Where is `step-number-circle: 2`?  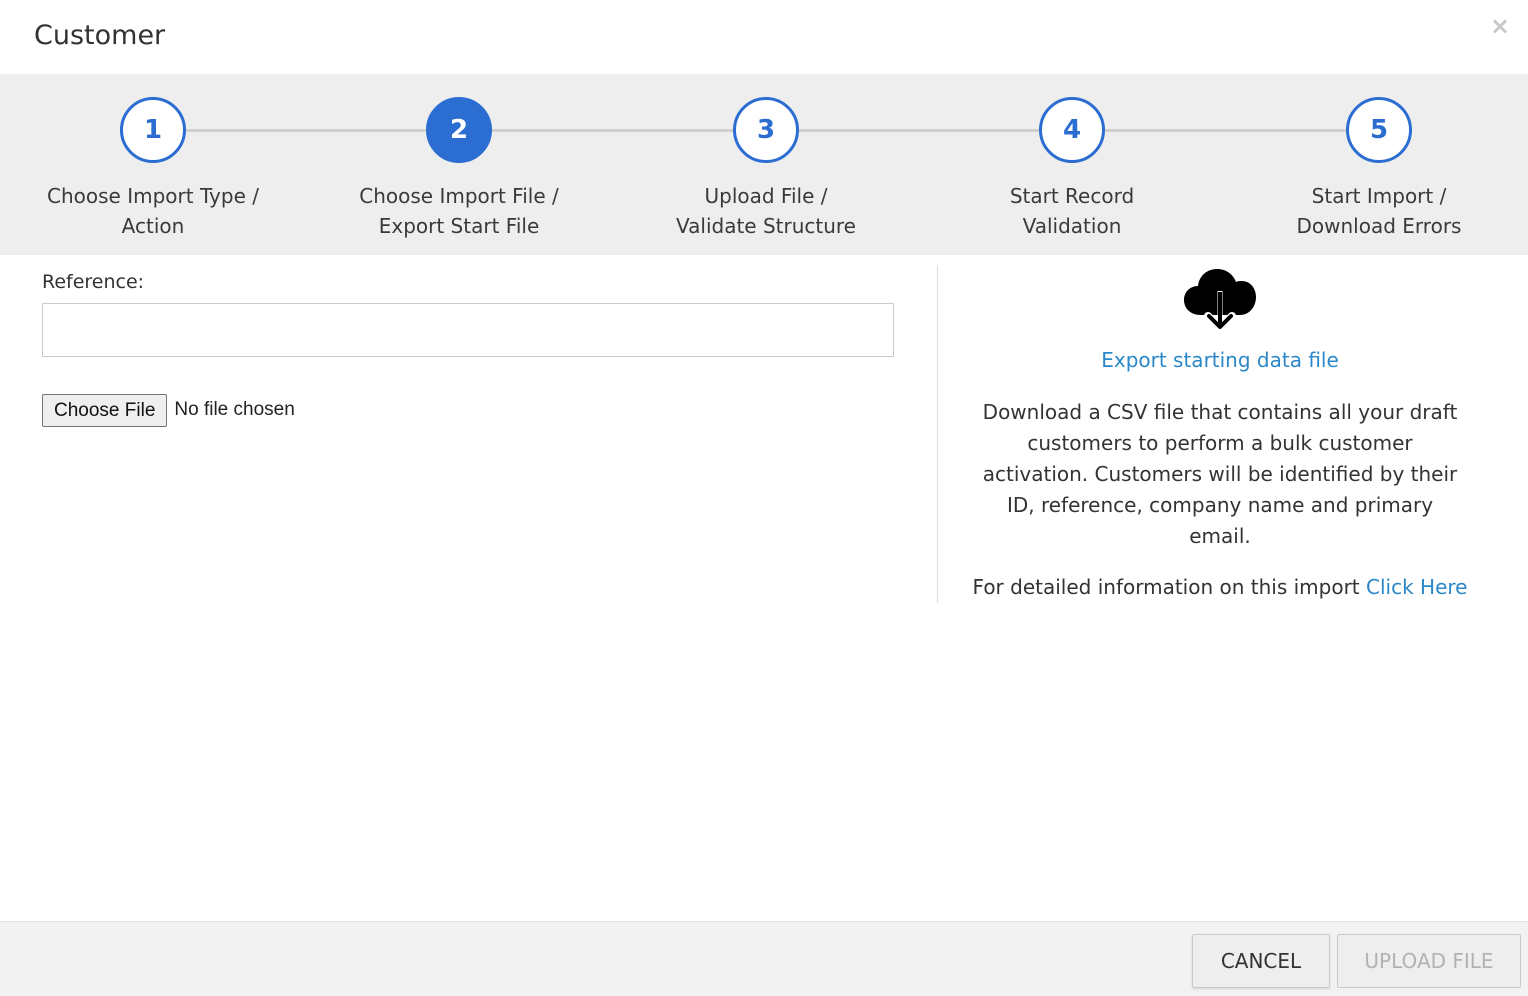
step-number-circle: 2 is located at coordinates (459, 130).